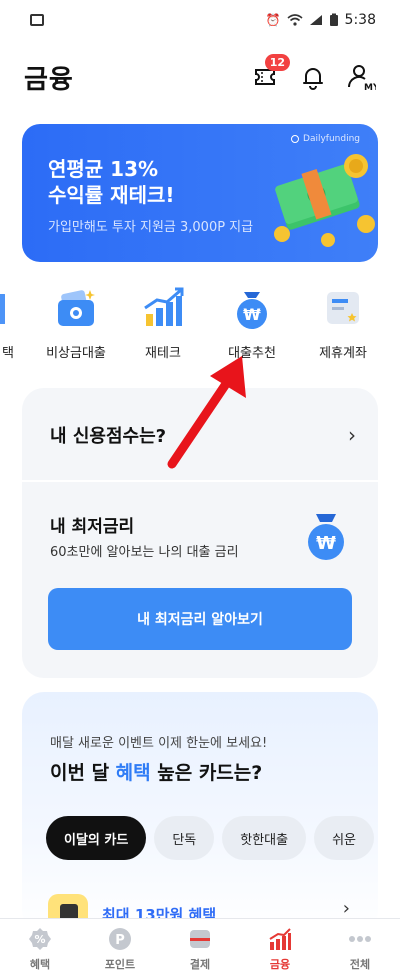 This screenshot has height=978, width=400. I want to click on svg-text: MY, so click(370, 87).